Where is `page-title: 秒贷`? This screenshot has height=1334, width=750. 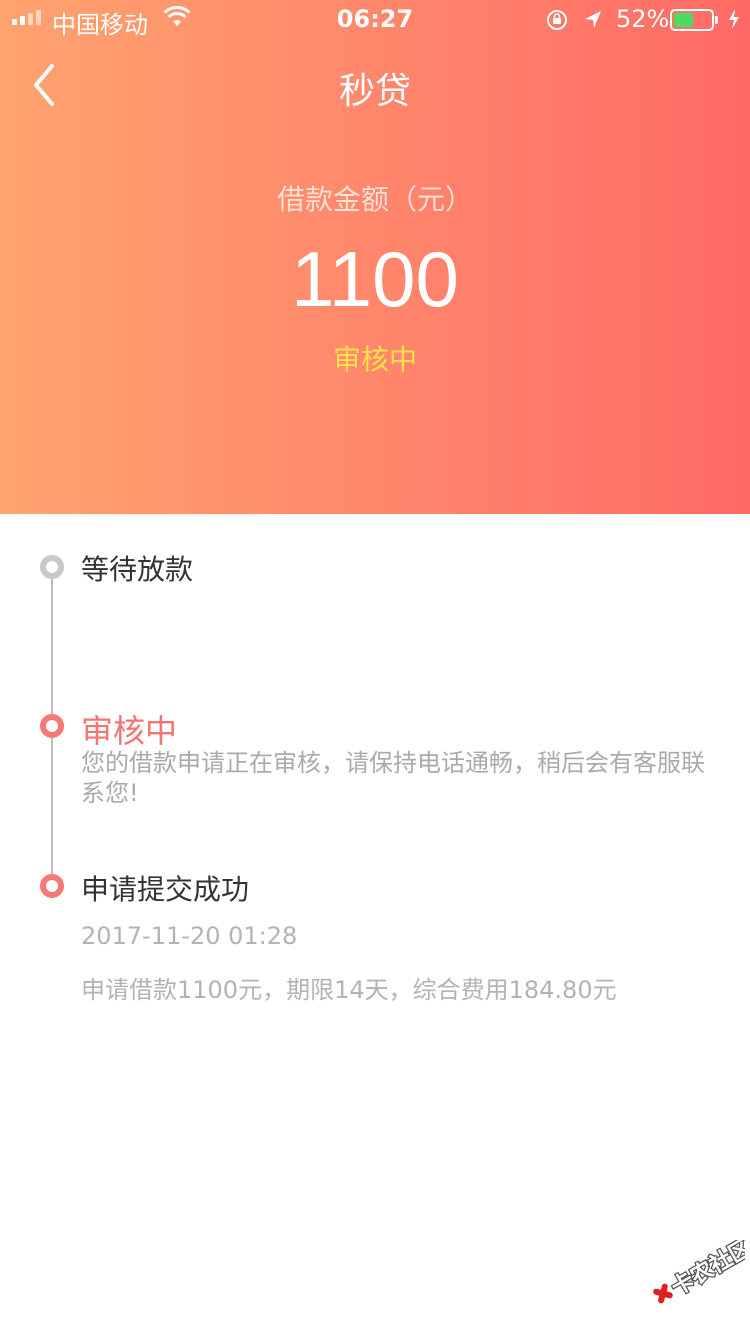
page-title: 秒贷 is located at coordinates (374, 91).